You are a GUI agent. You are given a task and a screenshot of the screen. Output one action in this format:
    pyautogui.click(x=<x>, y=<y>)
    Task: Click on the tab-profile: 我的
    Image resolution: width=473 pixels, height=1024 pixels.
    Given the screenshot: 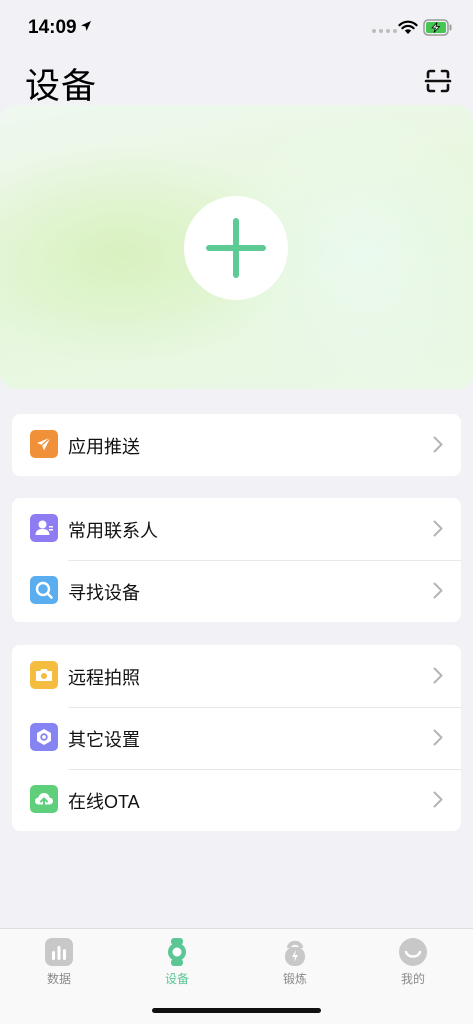 What is the action you would take?
    pyautogui.click(x=413, y=964)
    